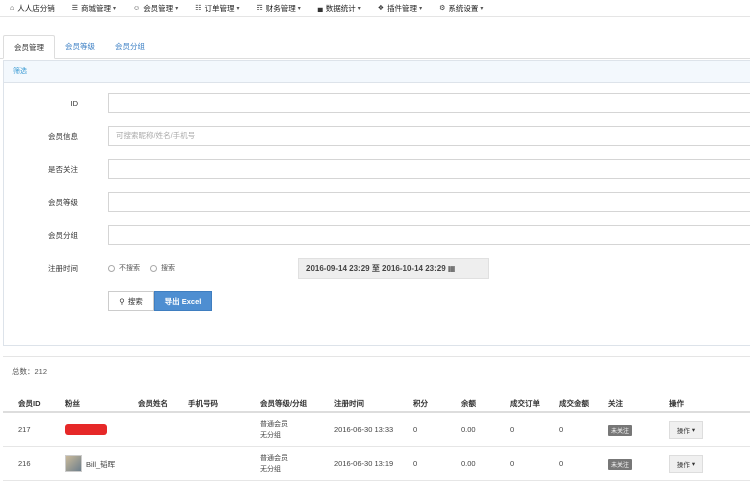 The image size is (750, 481). I want to click on form-row-info: 会员信息 可搜索昵称/姓名/手机号, so click(377, 136).